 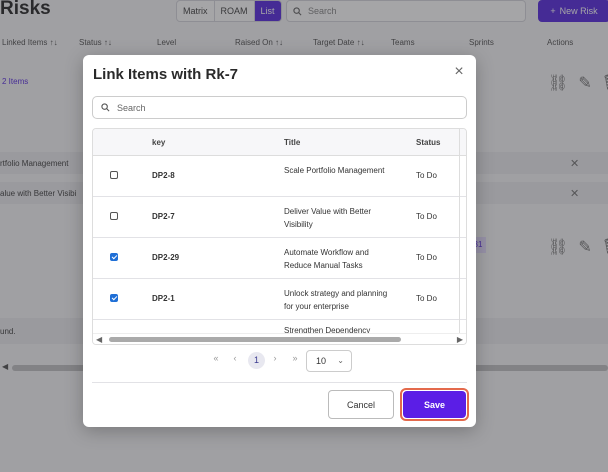 What do you see at coordinates (163, 216) in the screenshot?
I see `row-key: DP2-7` at bounding box center [163, 216].